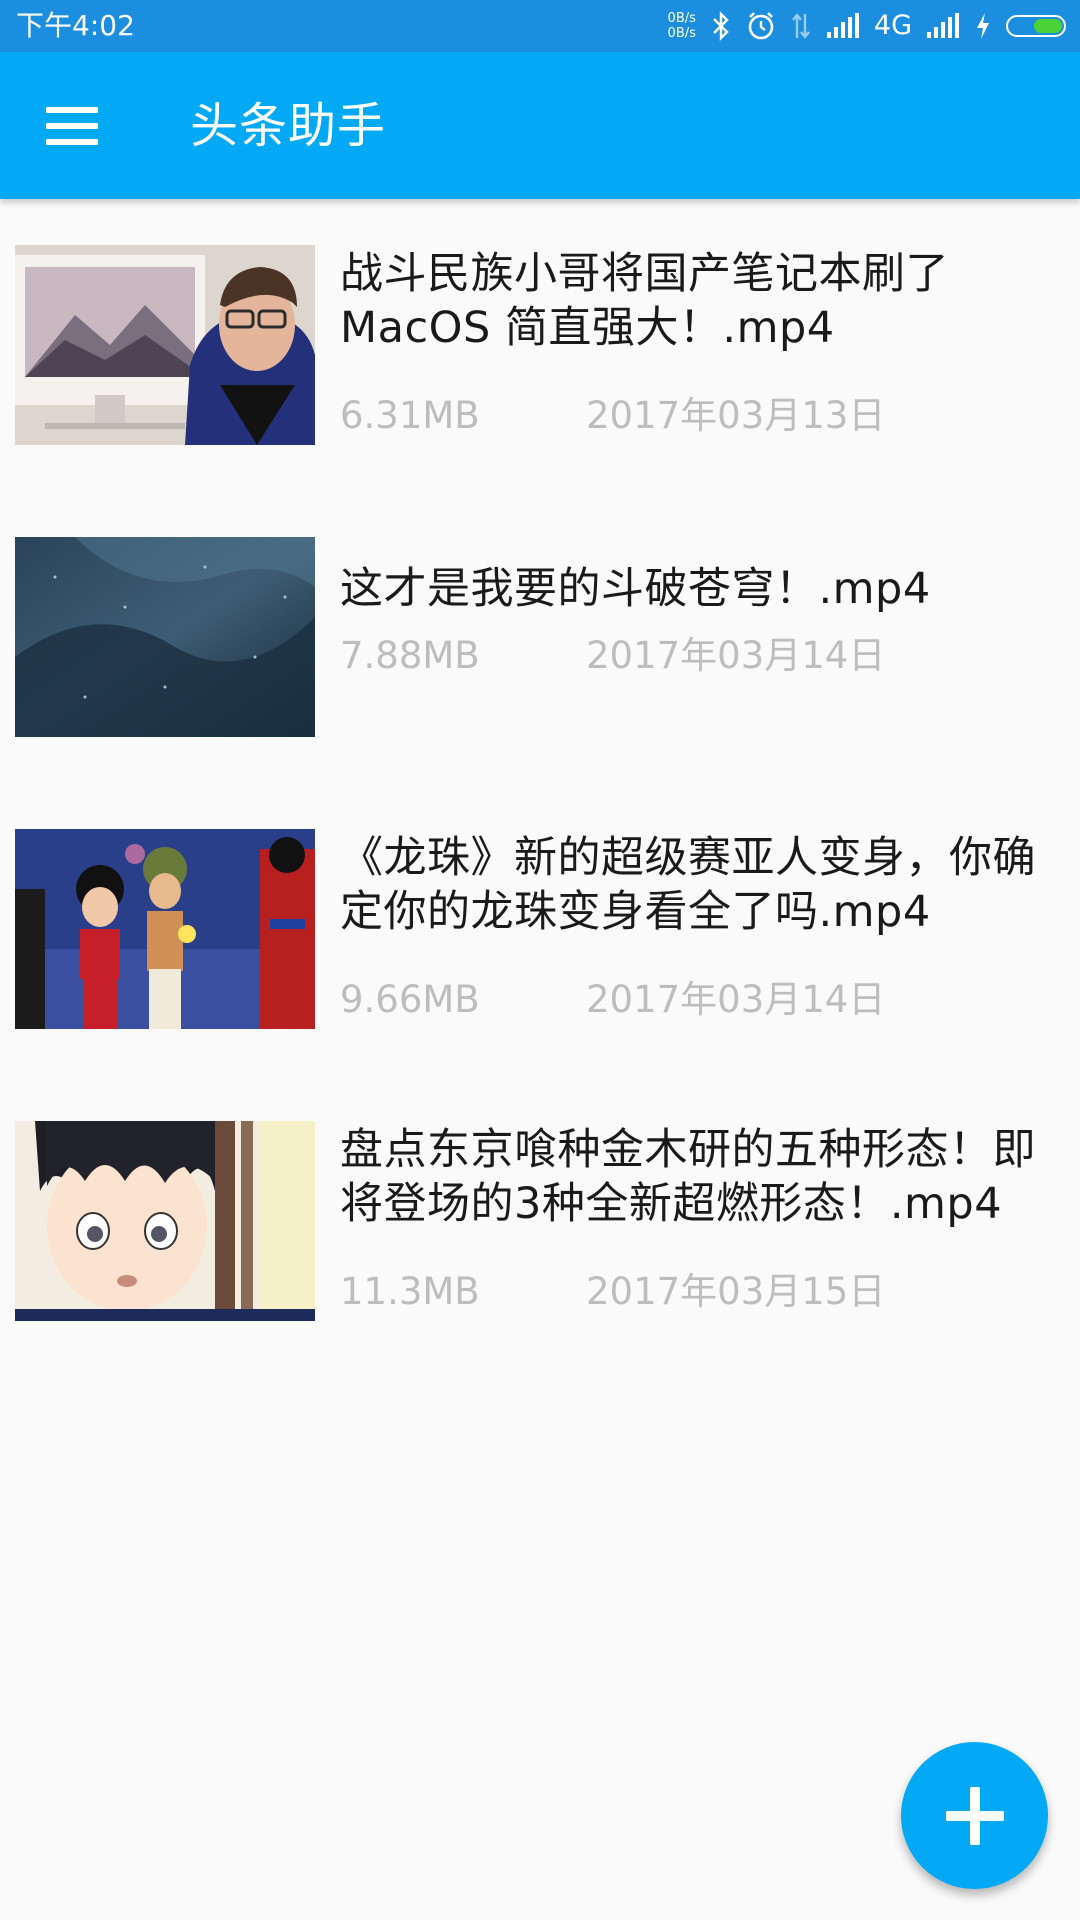 This screenshot has height=1920, width=1080. I want to click on charging-icon, so click(983, 26).